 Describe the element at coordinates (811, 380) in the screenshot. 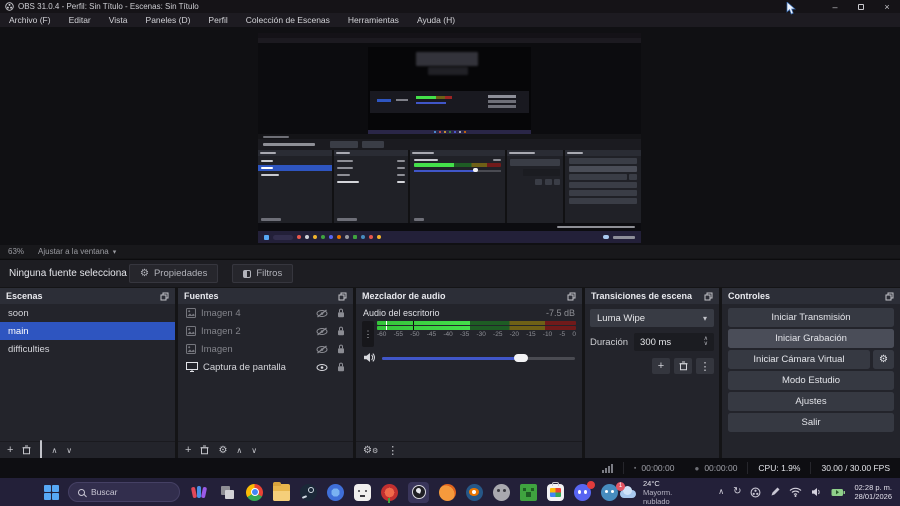

I see `studio-mode-button: Modo Estudio` at that location.